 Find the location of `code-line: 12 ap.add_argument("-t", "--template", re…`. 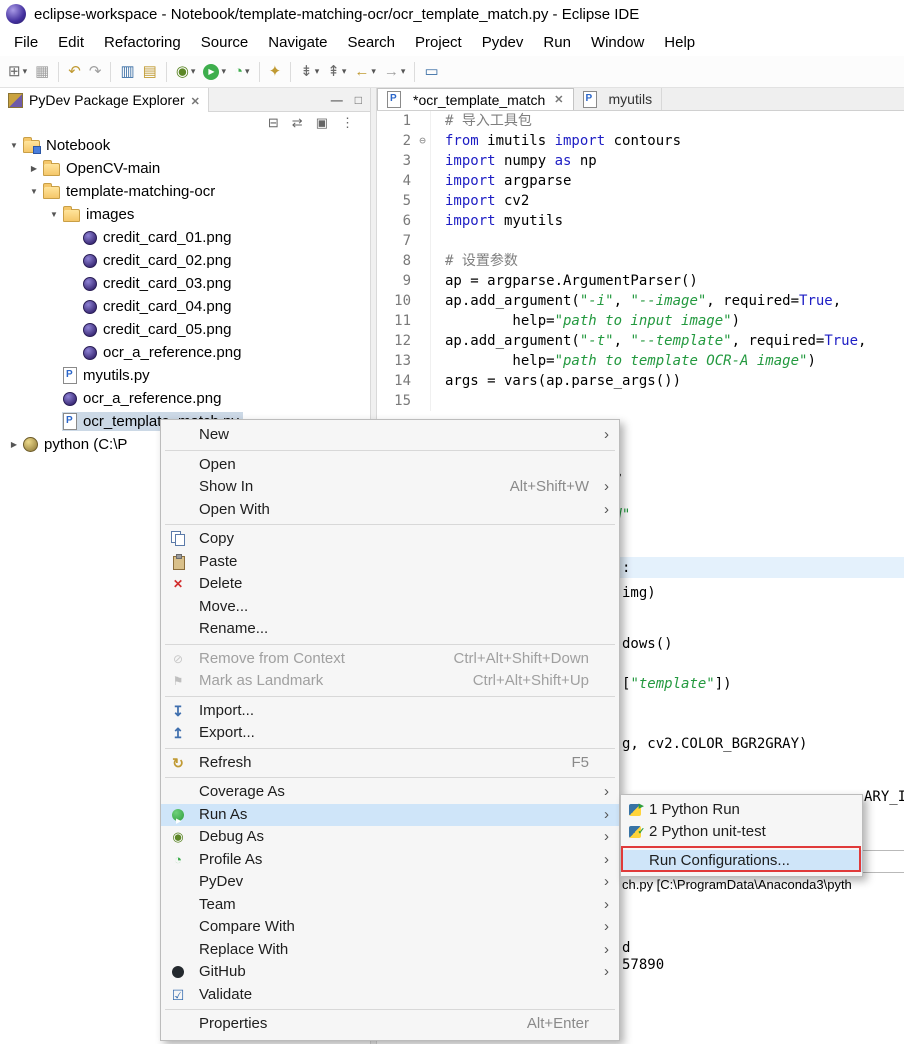

code-line: 12 ap.add_argument("-t", "--template", re… is located at coordinates (640, 341).